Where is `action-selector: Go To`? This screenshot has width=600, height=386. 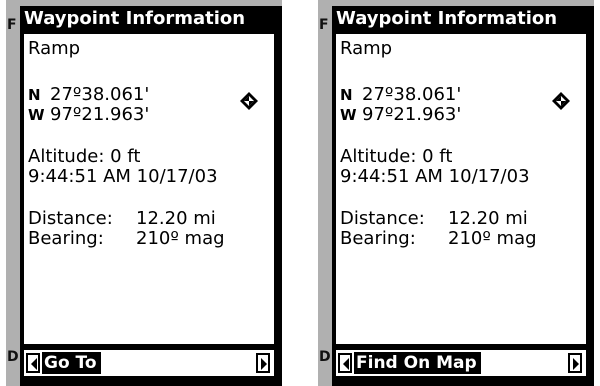
action-selector: Go To is located at coordinates (149, 363).